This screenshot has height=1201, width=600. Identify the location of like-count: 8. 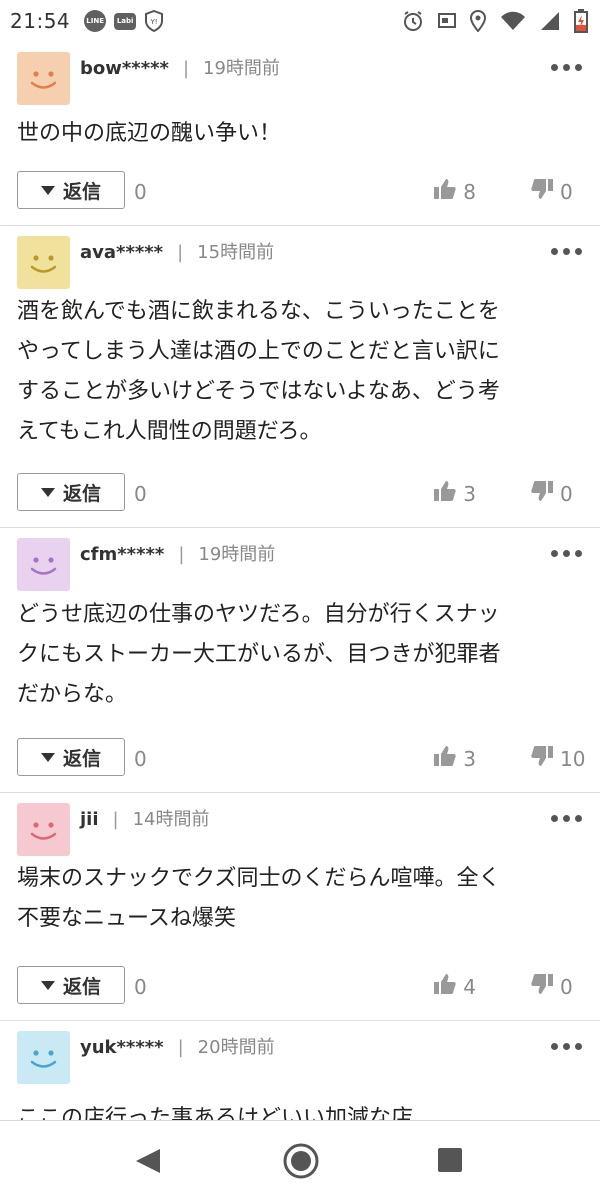
(469, 191).